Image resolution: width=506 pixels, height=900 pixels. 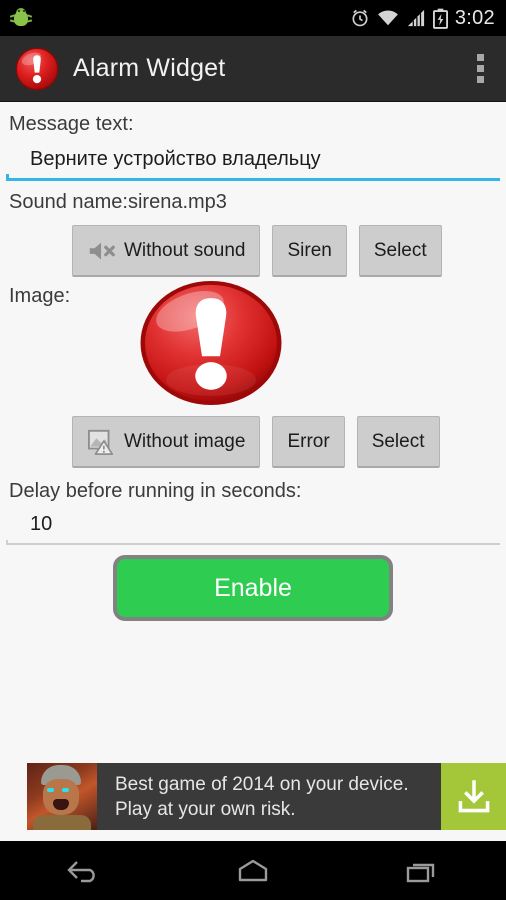 I want to click on battery-charging-icon, so click(x=440, y=18).